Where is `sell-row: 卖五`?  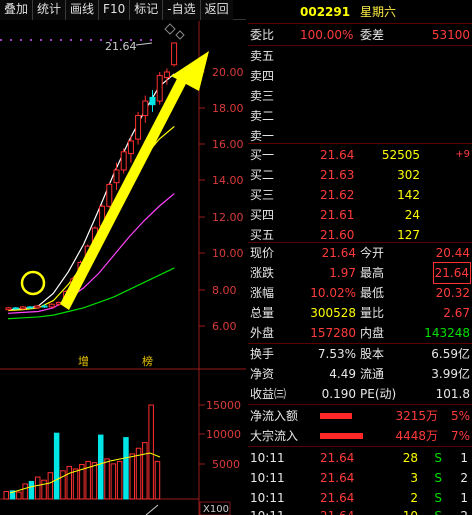
sell-row: 卖五 is located at coordinates (360, 56).